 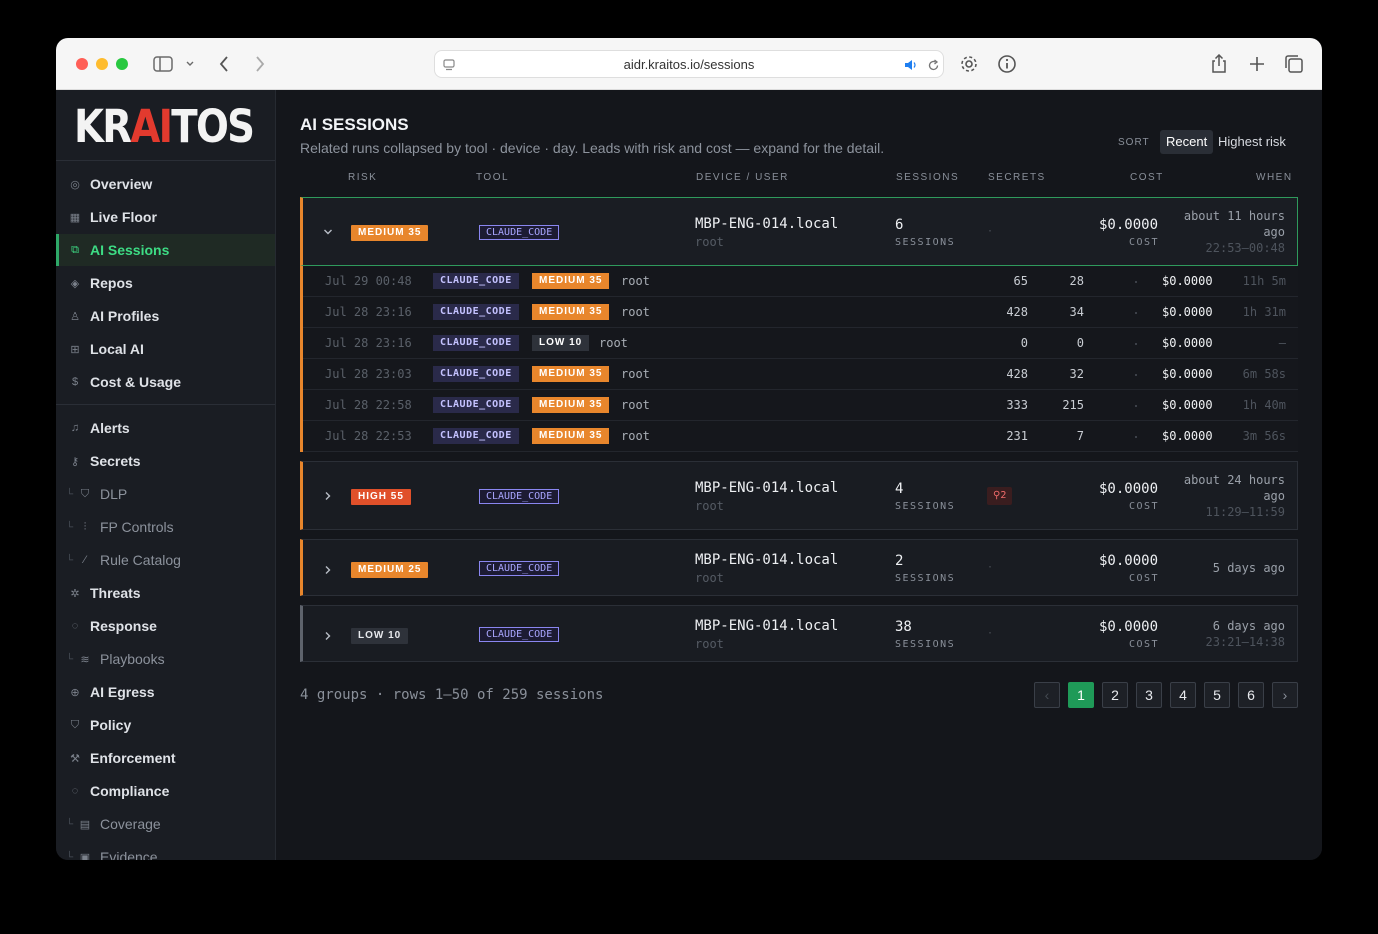 I want to click on back-icon, so click(x=224, y=64).